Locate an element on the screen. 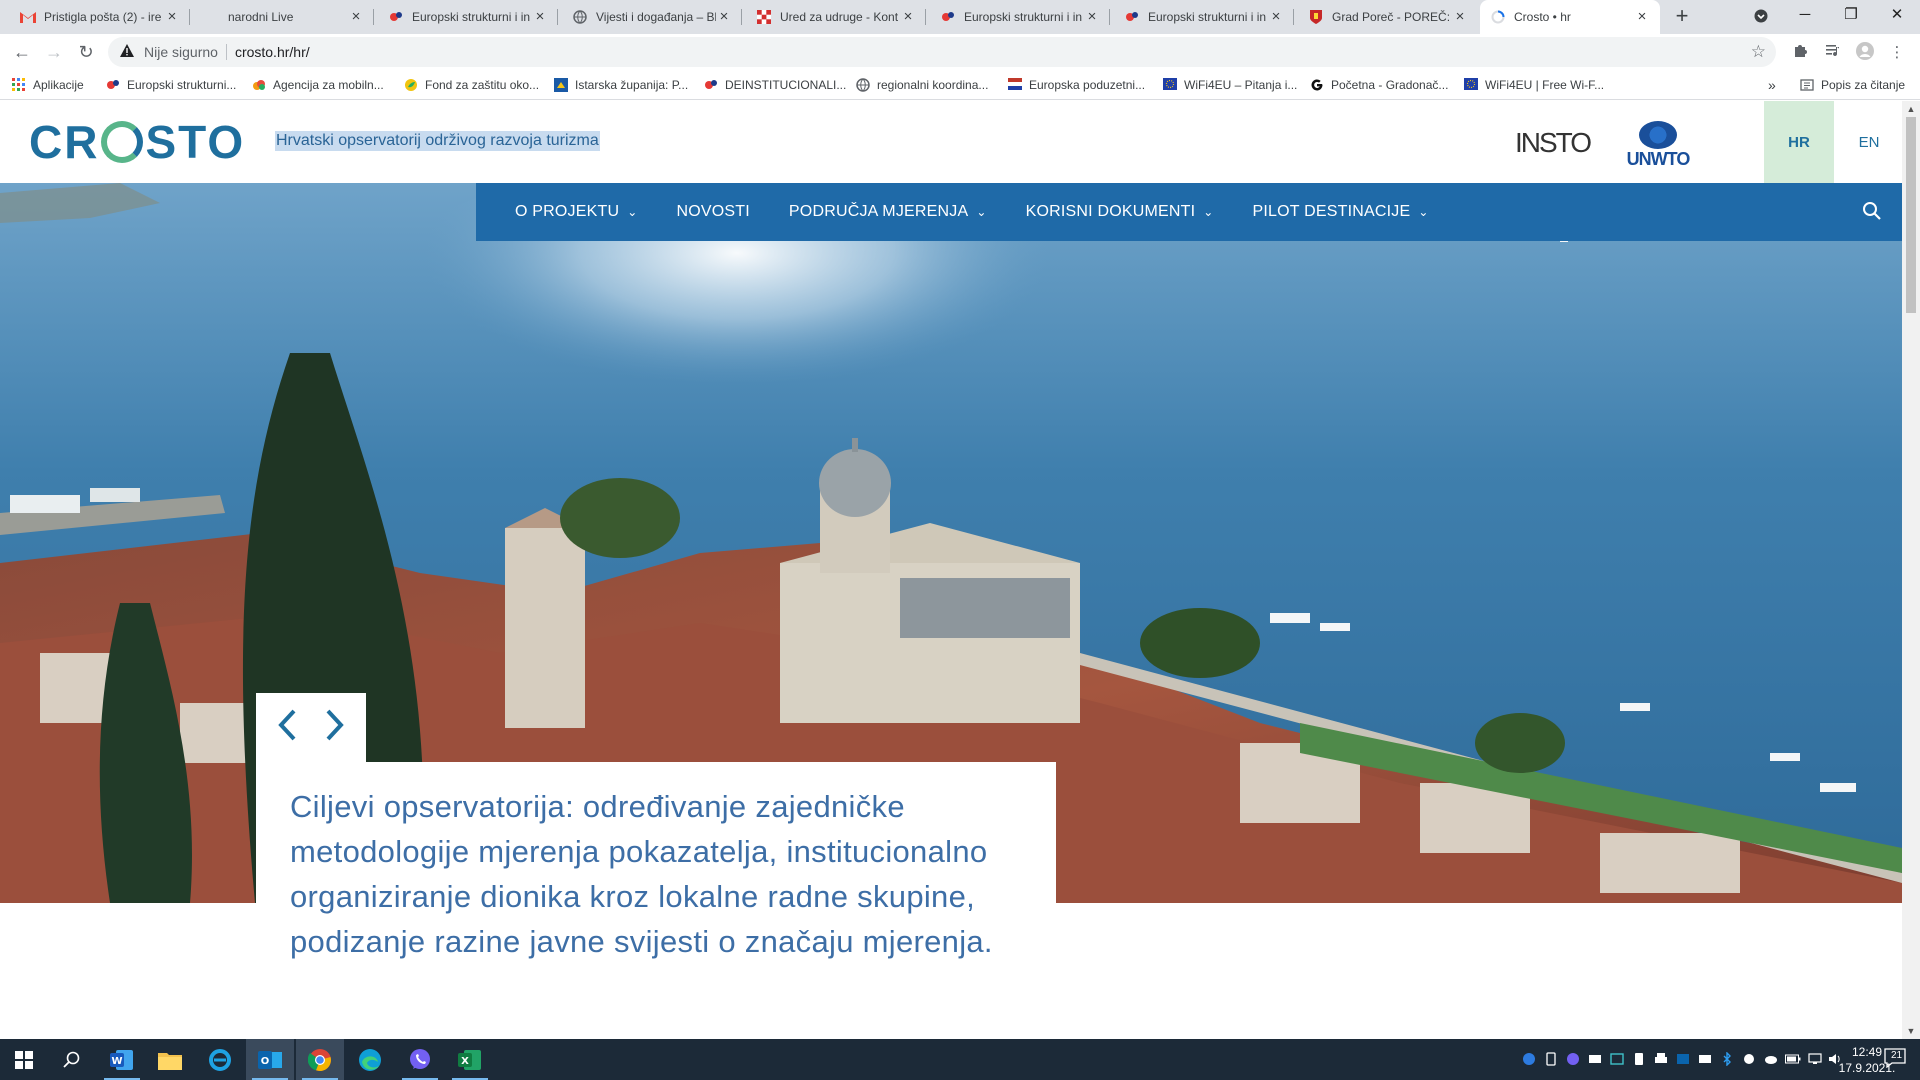  browser-tab: Grad Poreč - POREČ: n × is located at coordinates (1388, 17).